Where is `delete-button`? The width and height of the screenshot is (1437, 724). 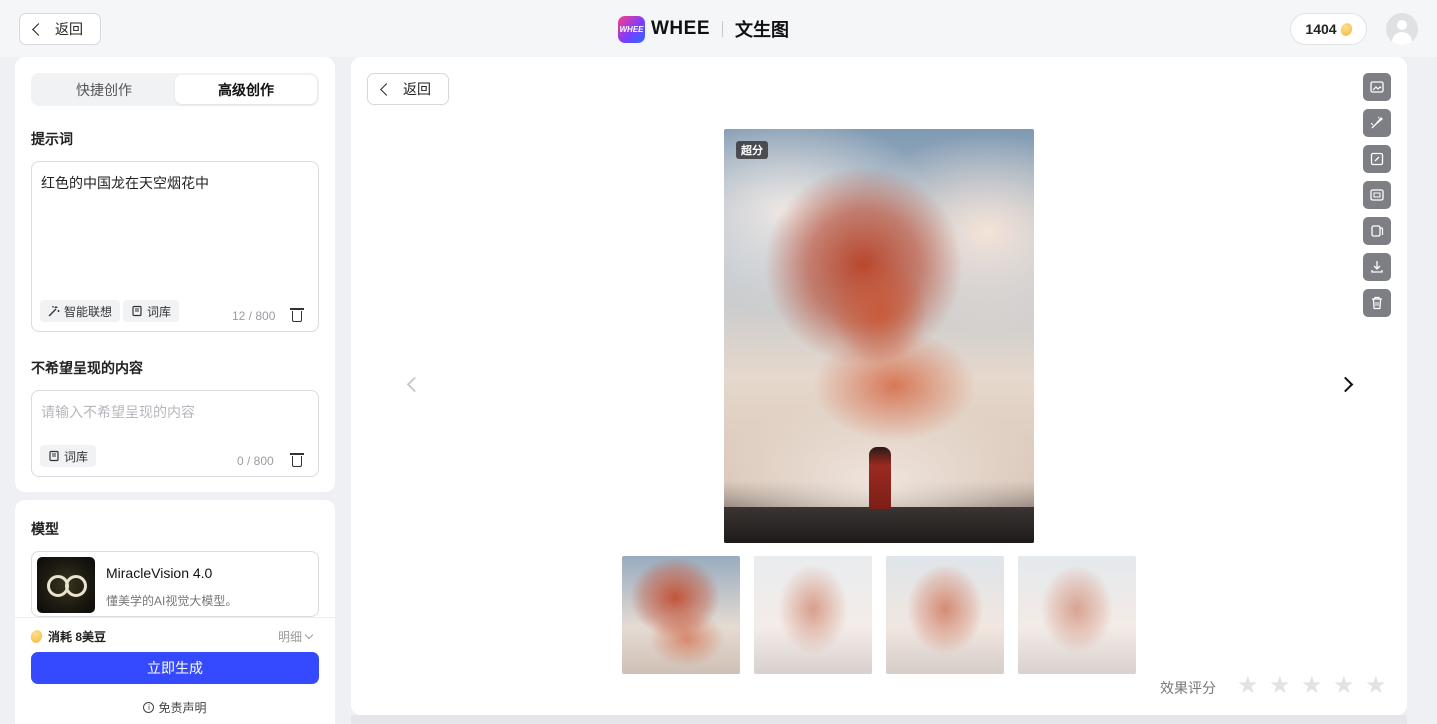 delete-button is located at coordinates (1377, 303).